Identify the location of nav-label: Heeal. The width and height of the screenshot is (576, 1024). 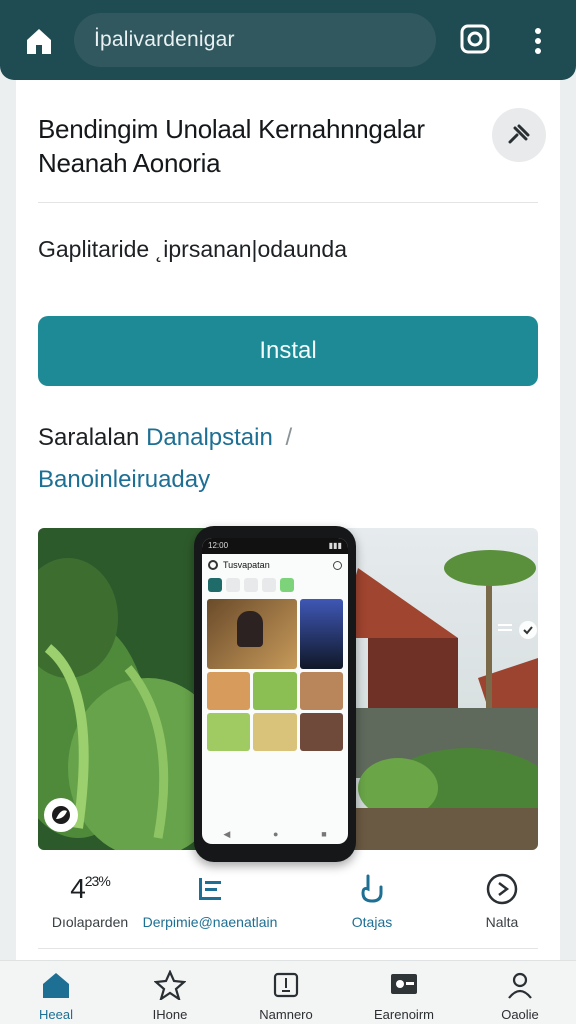
(56, 1014).